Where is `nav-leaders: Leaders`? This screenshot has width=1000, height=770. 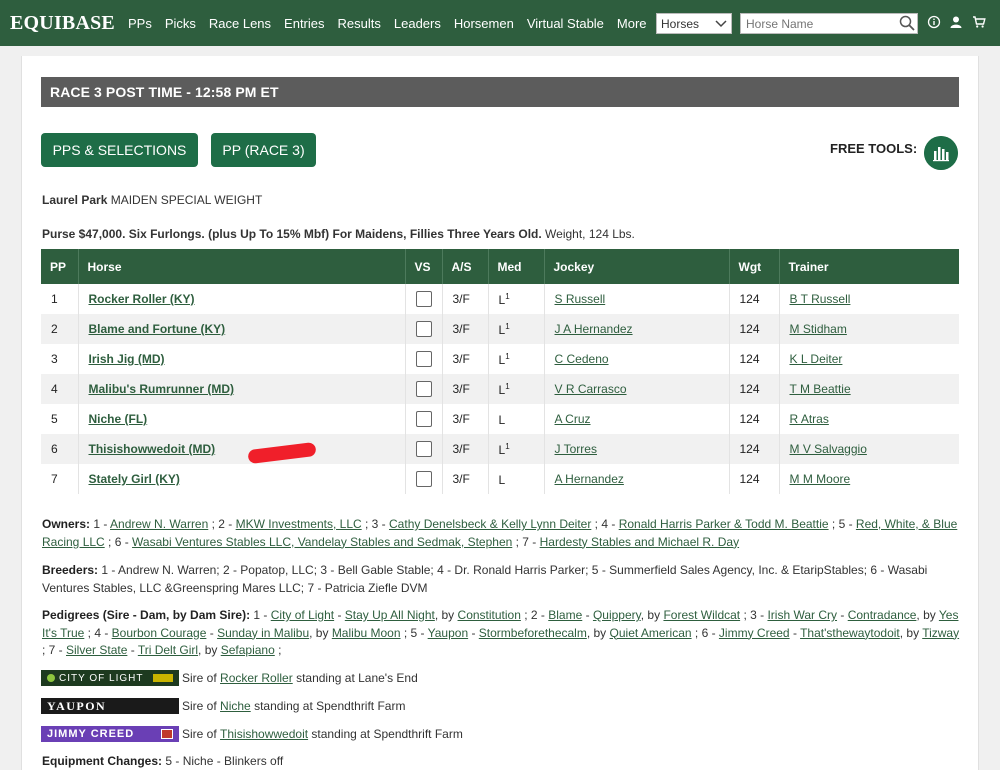
nav-leaders: Leaders is located at coordinates (417, 23).